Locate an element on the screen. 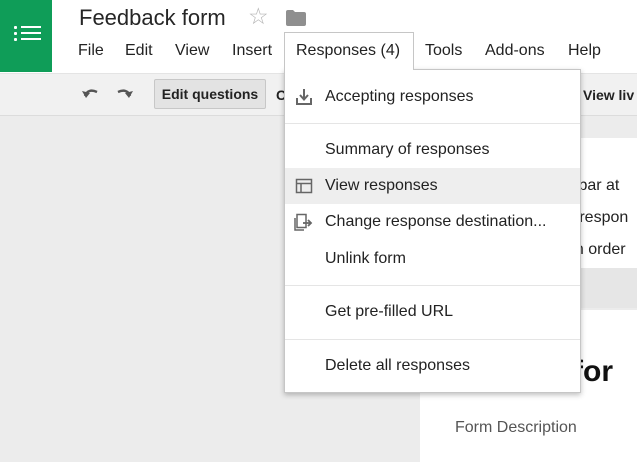 The image size is (637, 462). menu-insert: Insert is located at coordinates (252, 51).